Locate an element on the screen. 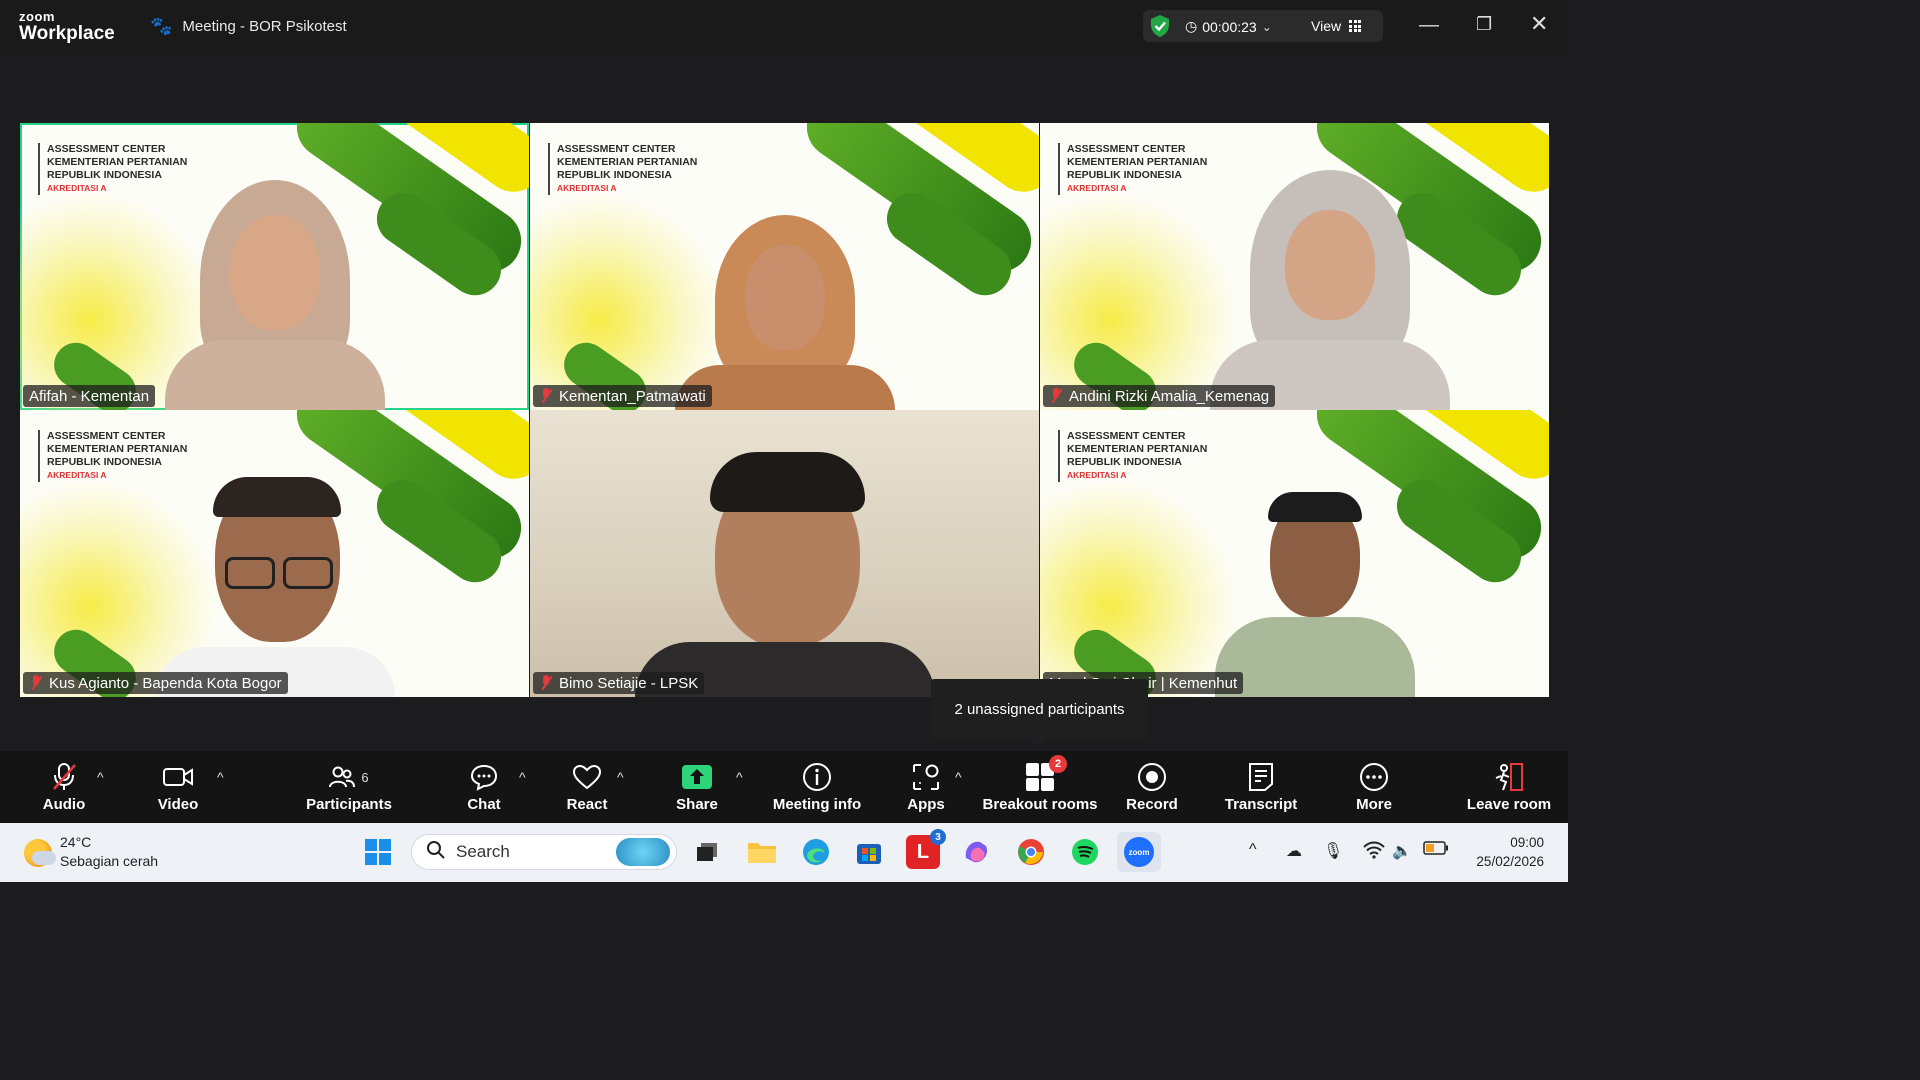 The height and width of the screenshot is (1080, 1920). record-button: Record is located at coordinates (1152, 789).